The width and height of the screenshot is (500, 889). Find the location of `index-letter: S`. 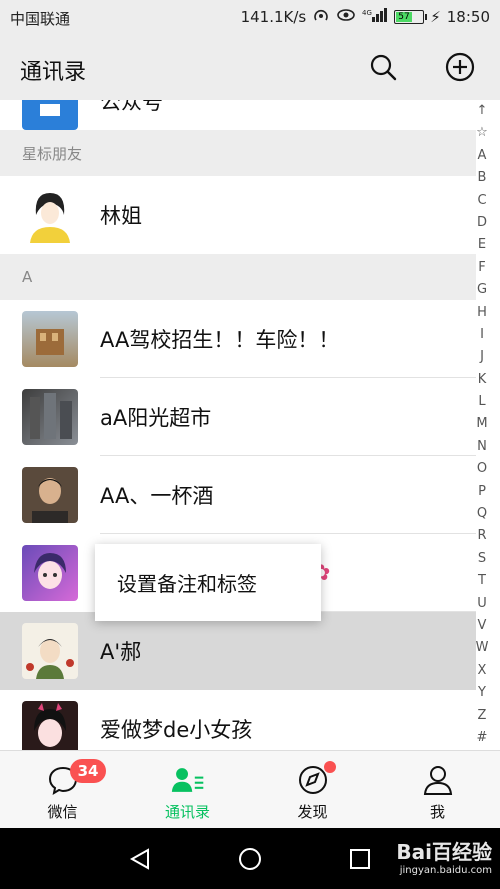

index-letter: S is located at coordinates (482, 559).